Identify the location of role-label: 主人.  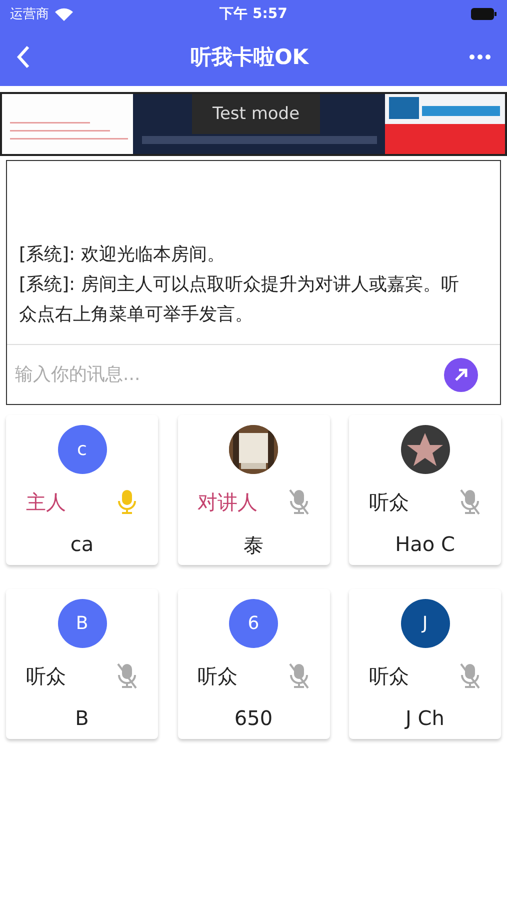
(46, 502).